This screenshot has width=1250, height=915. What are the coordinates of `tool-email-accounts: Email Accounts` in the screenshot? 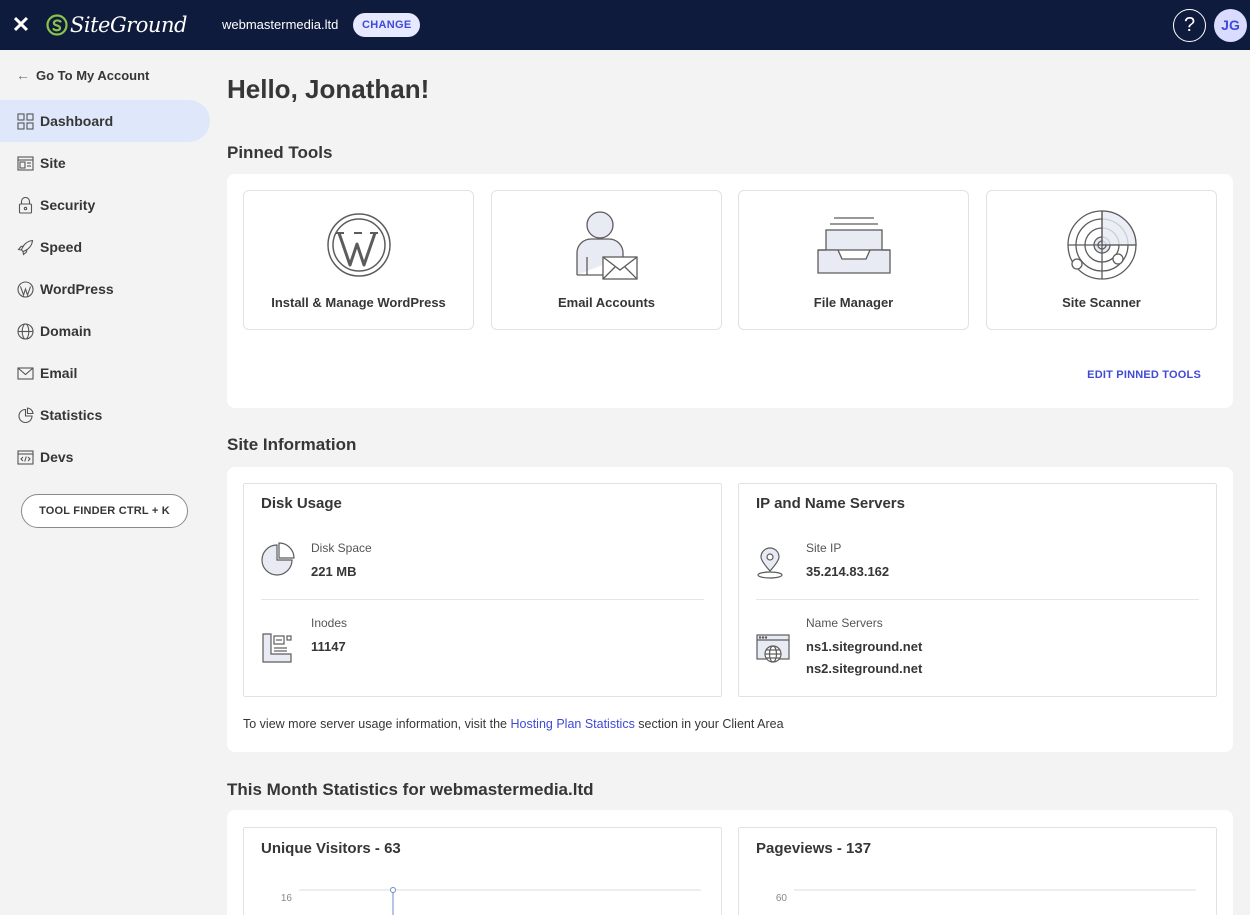 It's located at (606, 260).